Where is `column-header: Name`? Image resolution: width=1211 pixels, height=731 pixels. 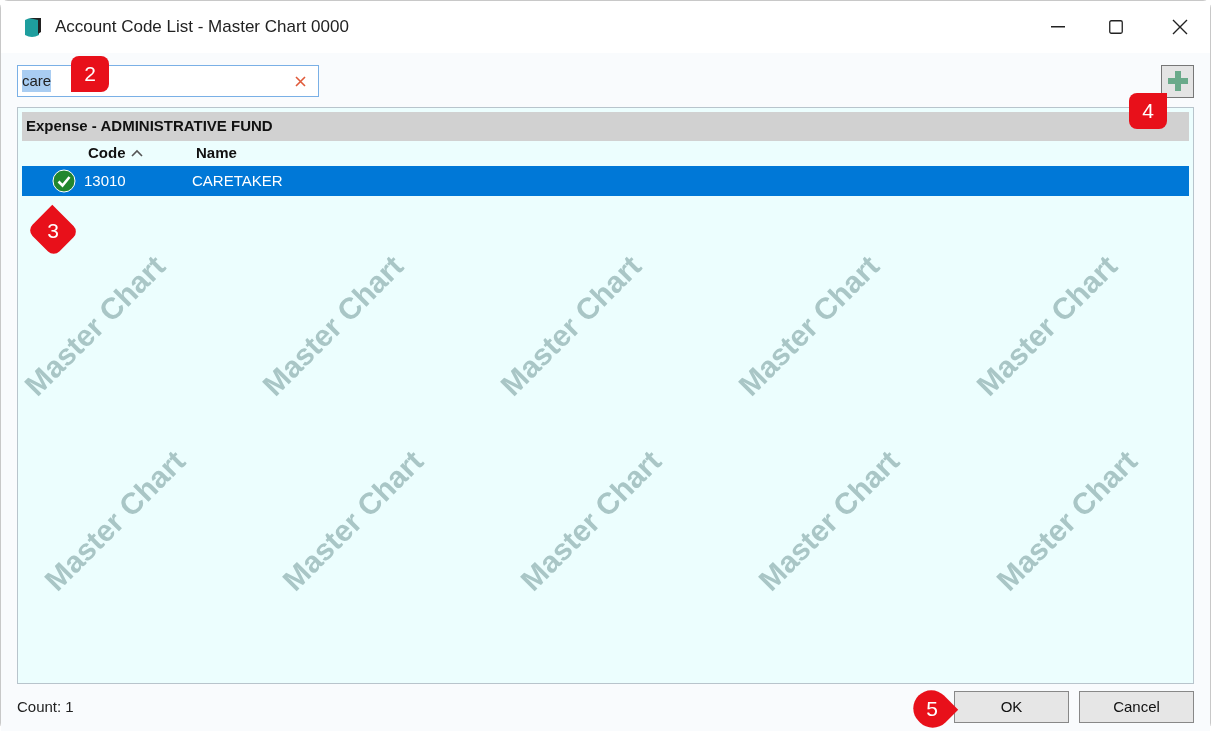 column-header: Name is located at coordinates (216, 152).